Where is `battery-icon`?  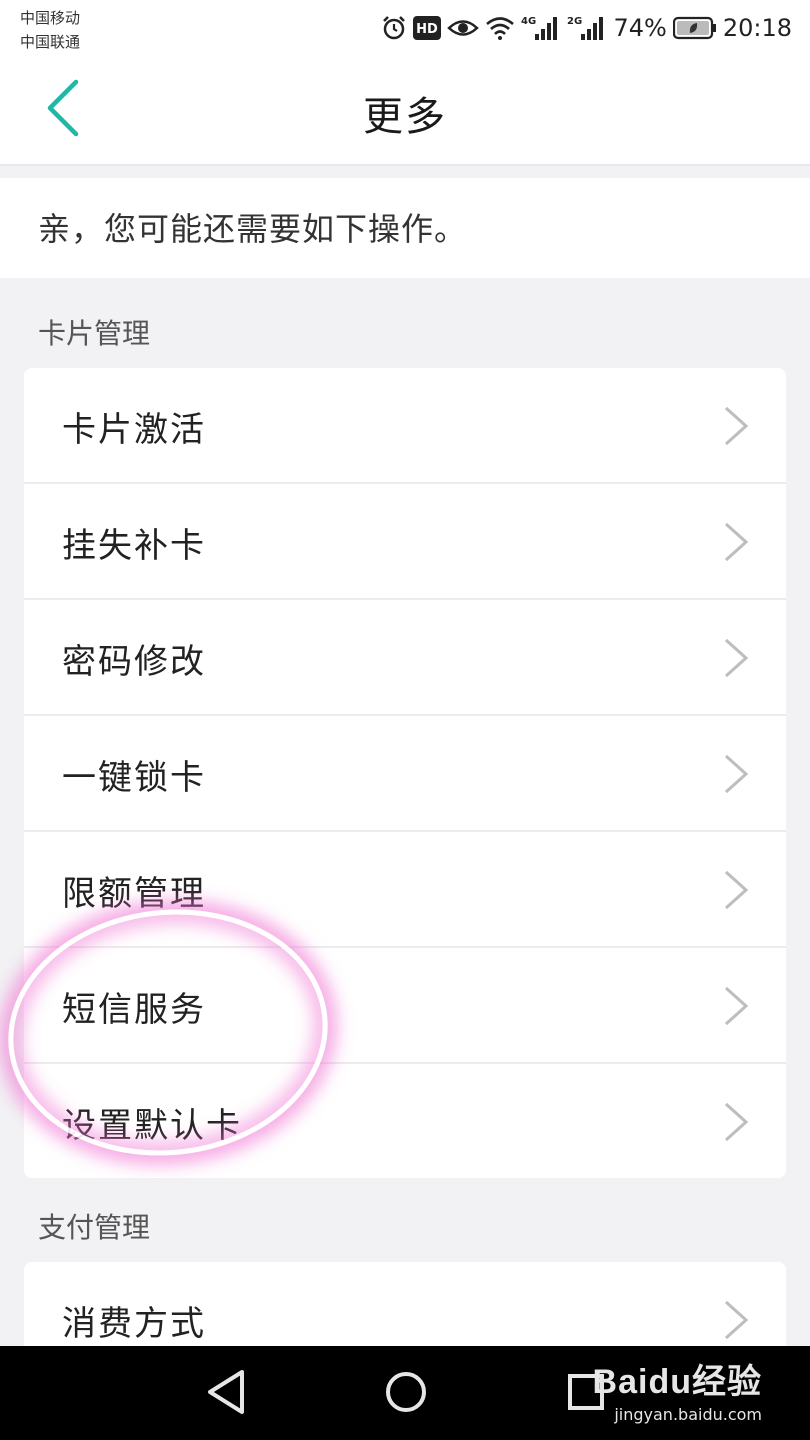 battery-icon is located at coordinates (694, 28).